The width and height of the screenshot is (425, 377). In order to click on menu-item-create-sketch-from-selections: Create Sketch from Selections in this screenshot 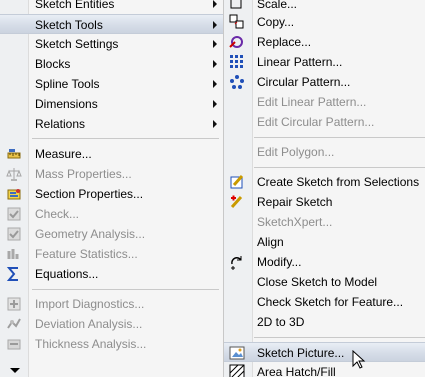, I will do `click(324, 182)`.